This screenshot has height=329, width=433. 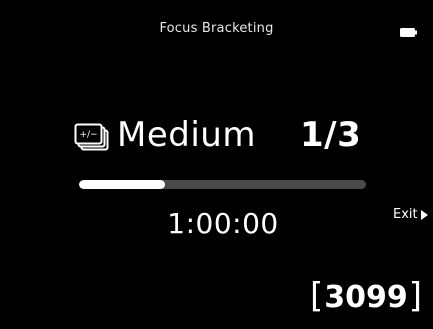 What do you see at coordinates (405, 214) in the screenshot?
I see `exit-label: Exit` at bounding box center [405, 214].